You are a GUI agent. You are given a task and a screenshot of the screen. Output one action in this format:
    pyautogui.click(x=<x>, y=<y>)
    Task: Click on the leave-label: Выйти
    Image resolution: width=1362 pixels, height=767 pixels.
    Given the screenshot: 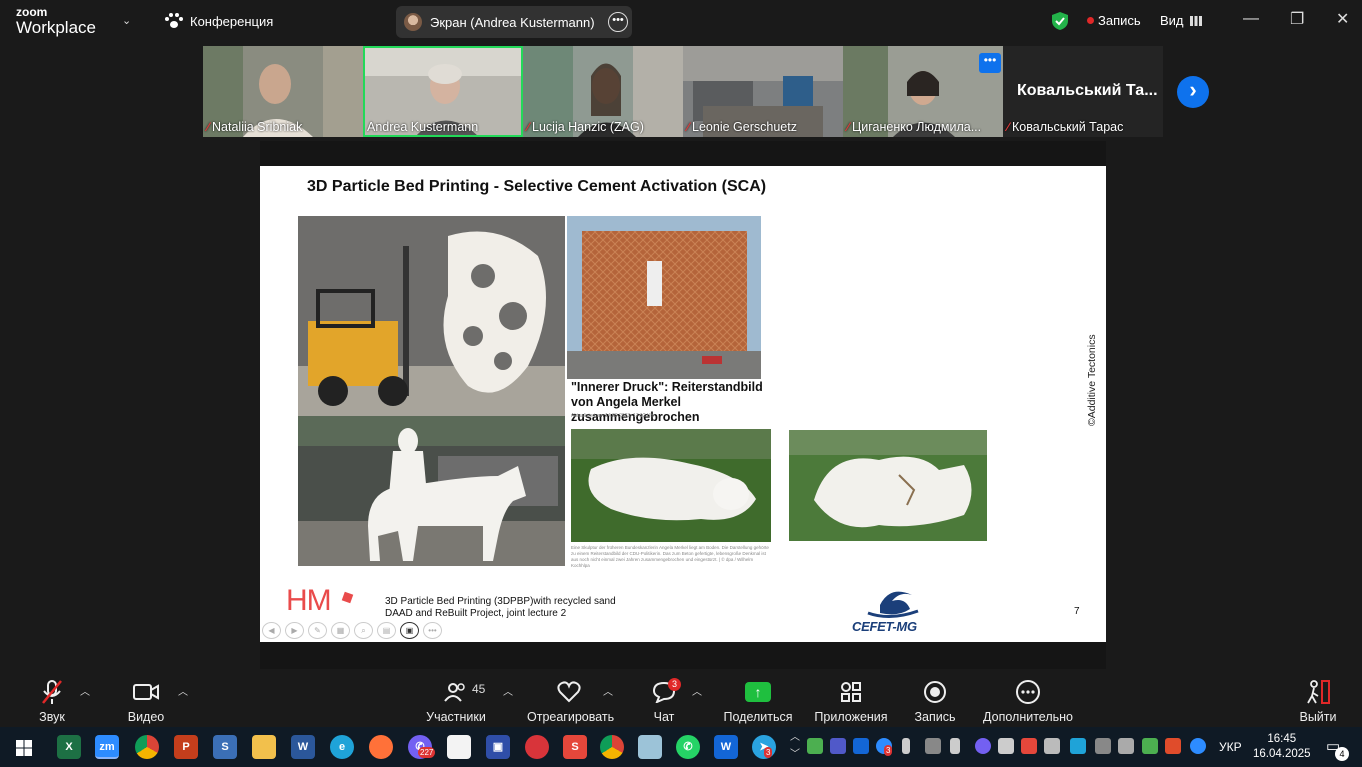 What is the action you would take?
    pyautogui.click(x=1318, y=717)
    